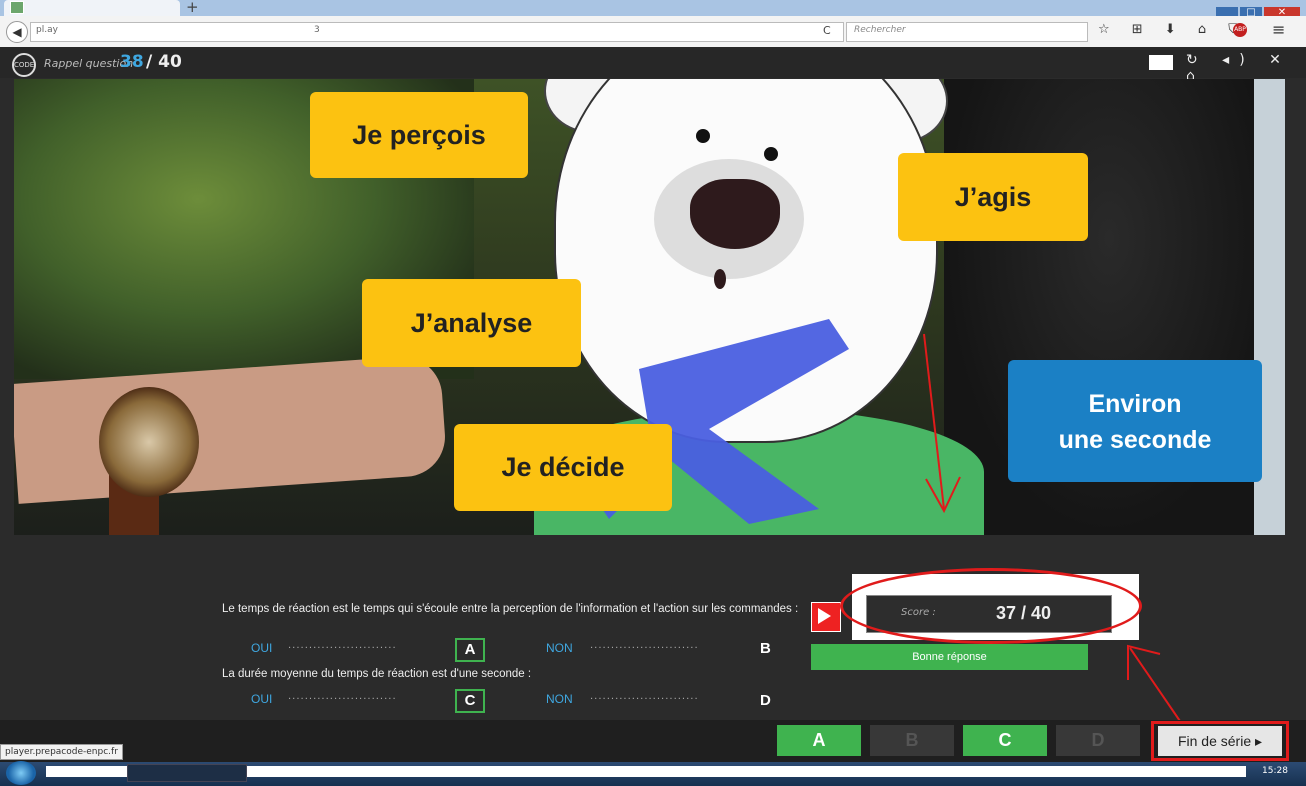 This screenshot has height=786, width=1306. I want to click on q2-oui-dots: ··························, so click(342, 699).